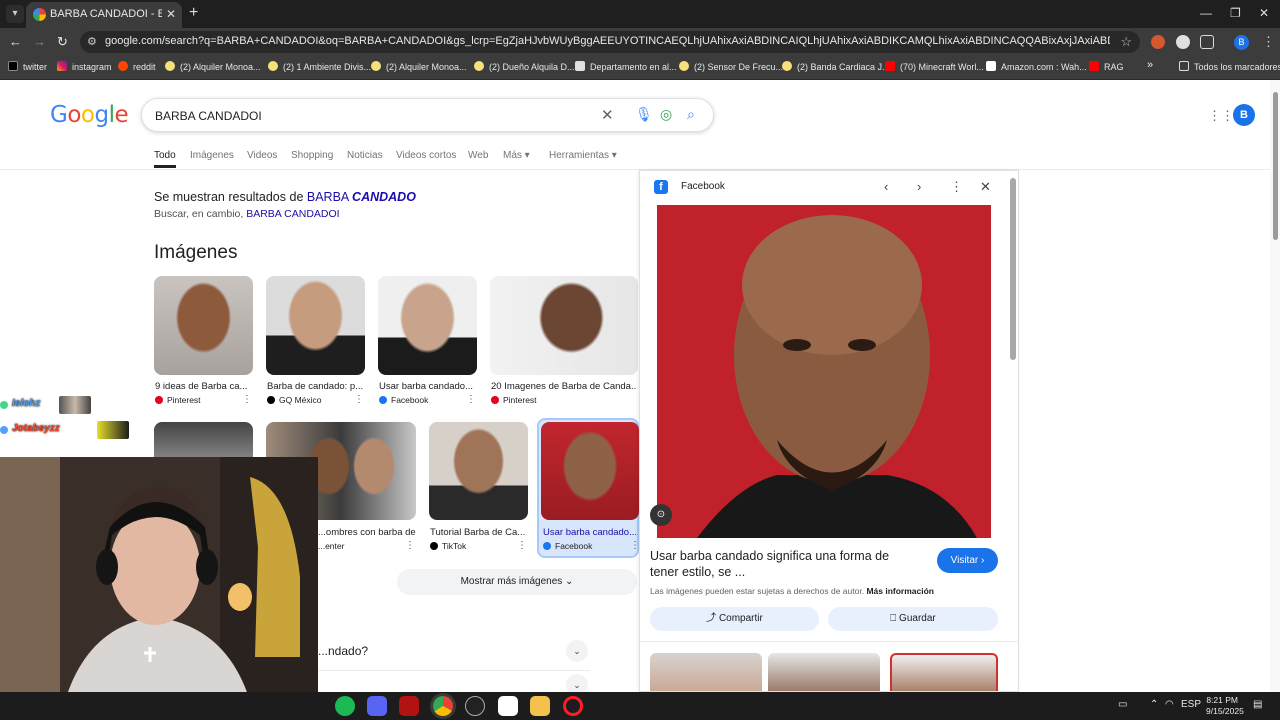 This screenshot has width=1280, height=720. Describe the element at coordinates (92, 41) in the screenshot. I see `site-info-icon: ⚙` at that location.